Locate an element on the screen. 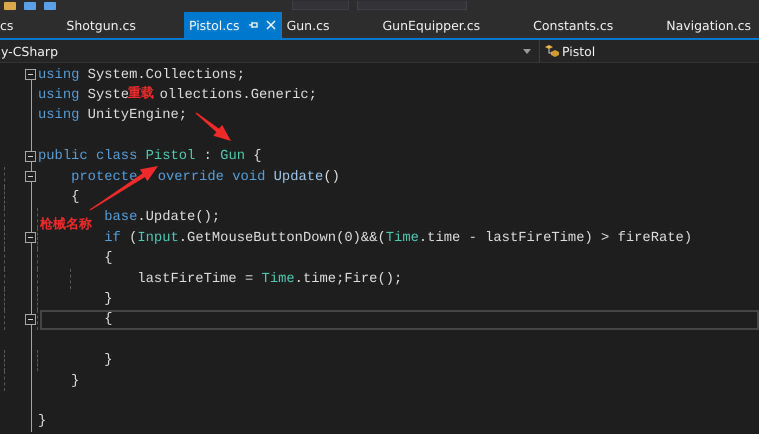 The height and width of the screenshot is (434, 759). close-icon is located at coordinates (271, 25).